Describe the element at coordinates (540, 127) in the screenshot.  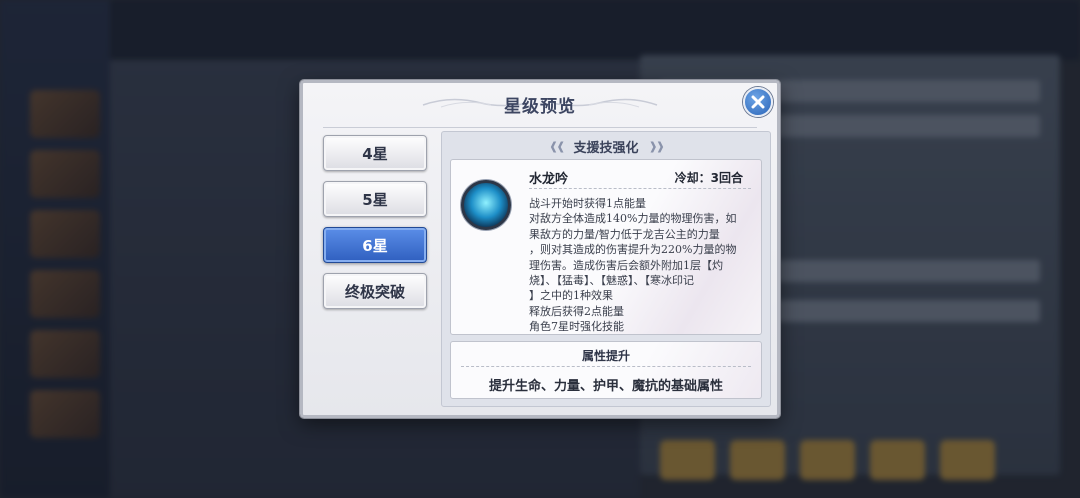
I see `title-divider` at that location.